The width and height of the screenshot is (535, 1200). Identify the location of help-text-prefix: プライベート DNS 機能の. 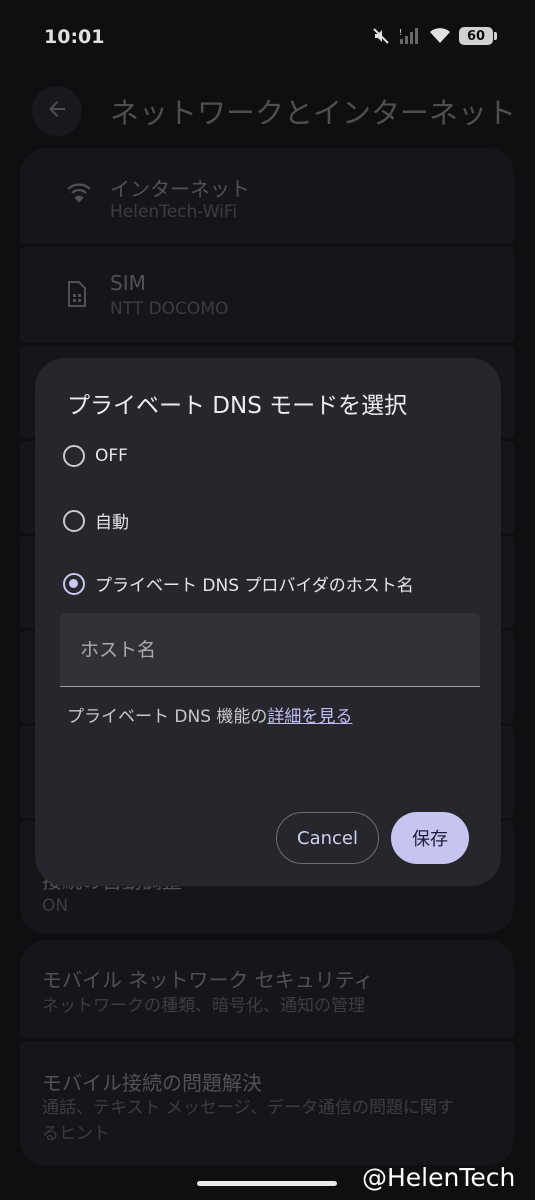
(167, 717).